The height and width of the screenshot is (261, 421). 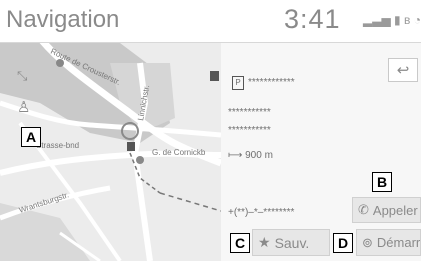 What do you see at coordinates (367, 242) in the screenshot?
I see `navigate-icon: ⊚` at bounding box center [367, 242].